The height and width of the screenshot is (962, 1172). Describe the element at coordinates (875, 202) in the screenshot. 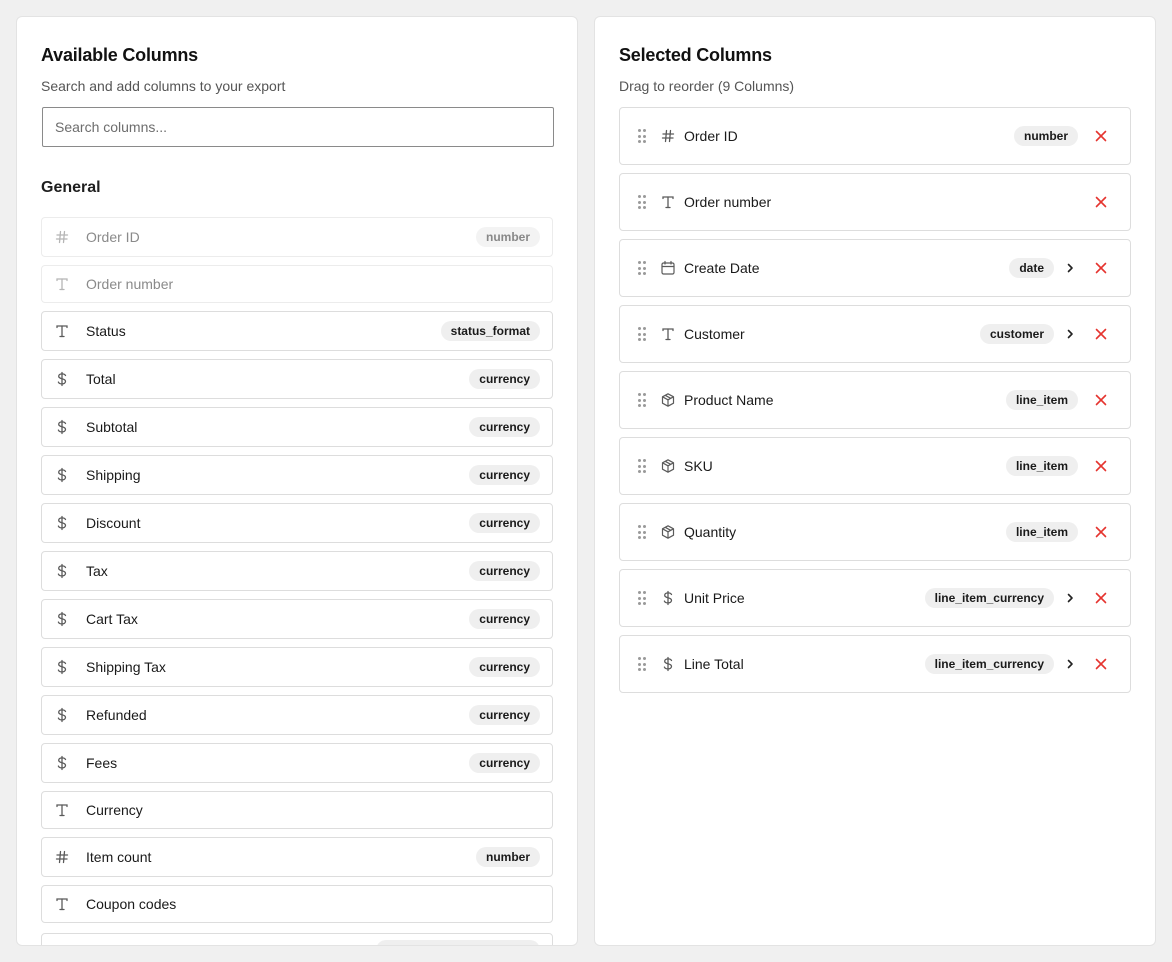

I see `selected-column-row: Order number` at that location.